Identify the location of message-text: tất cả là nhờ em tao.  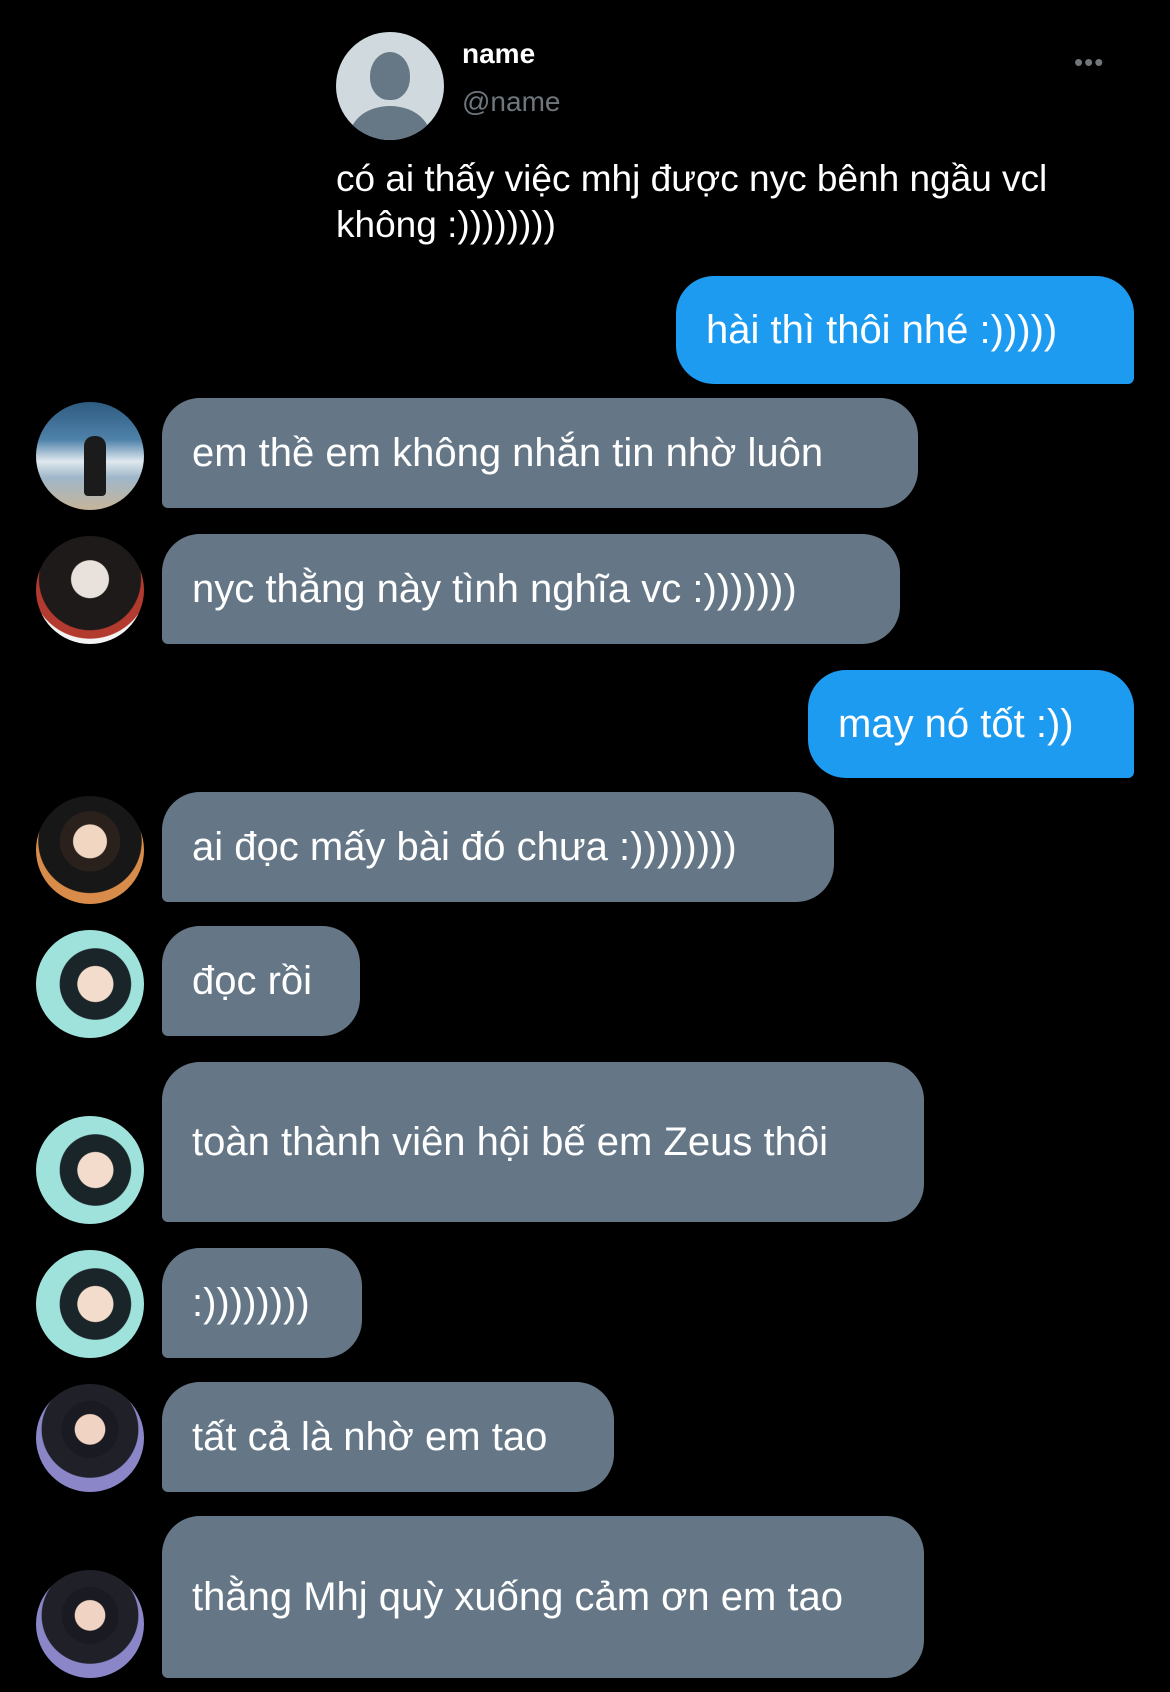
(370, 1437).